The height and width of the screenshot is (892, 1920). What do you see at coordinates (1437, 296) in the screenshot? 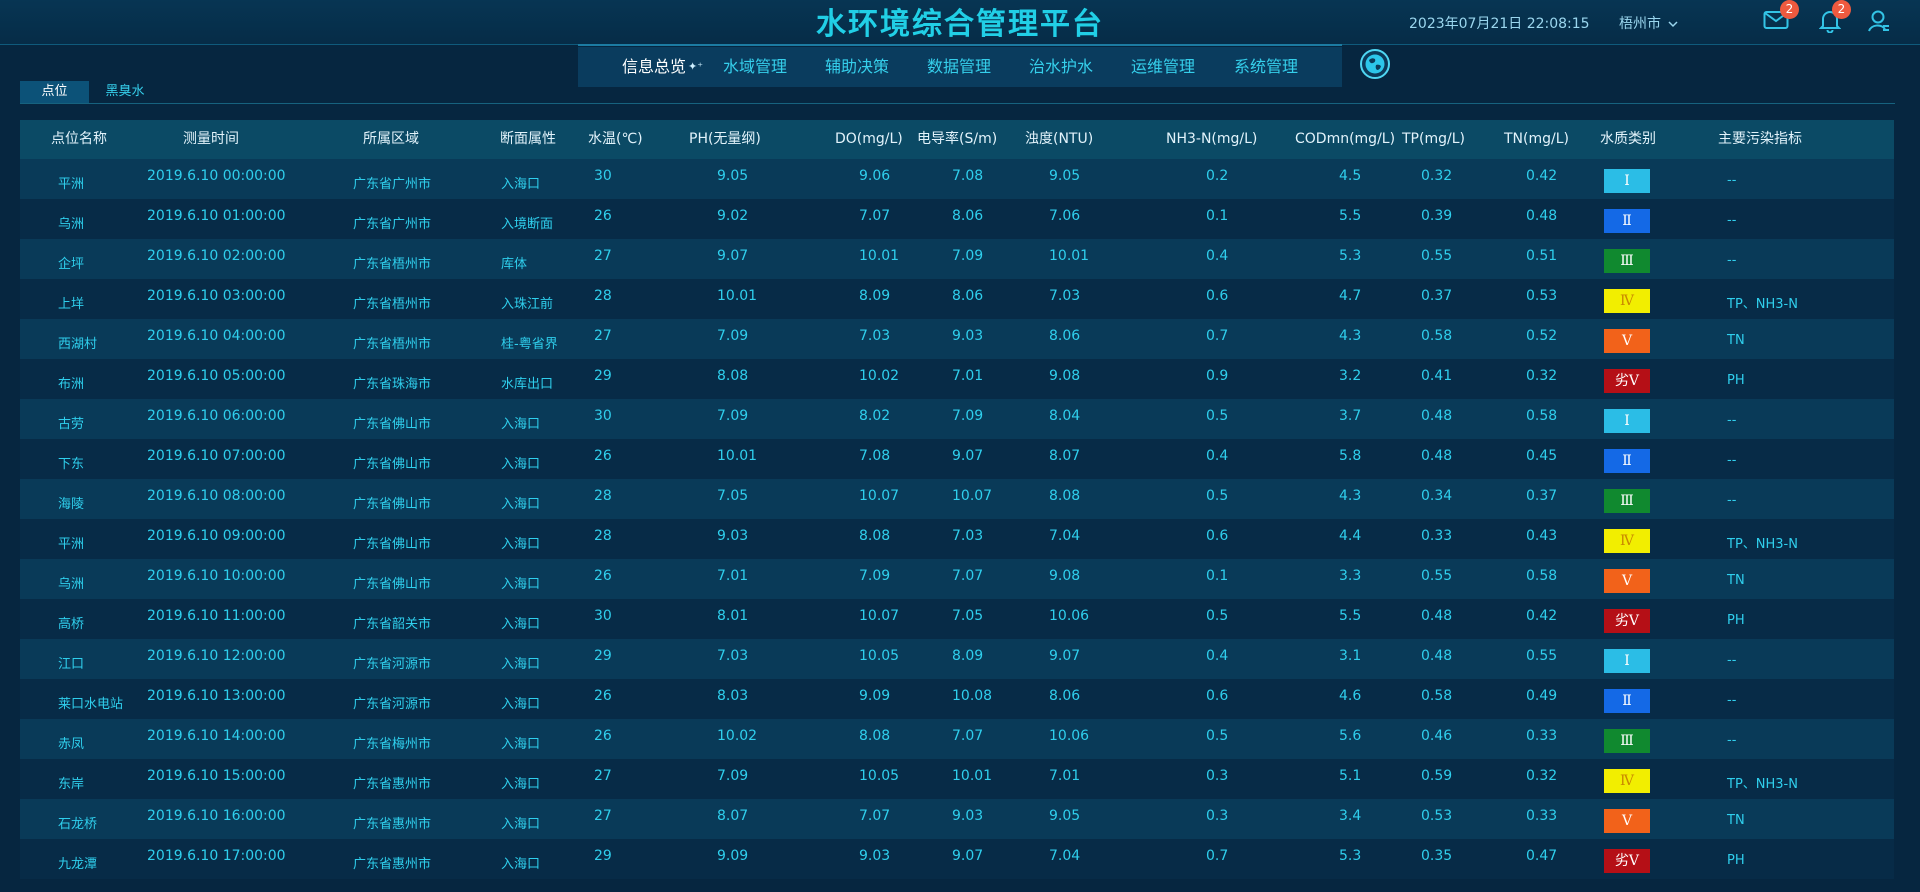
I see `tp-cell: 0.37` at bounding box center [1437, 296].